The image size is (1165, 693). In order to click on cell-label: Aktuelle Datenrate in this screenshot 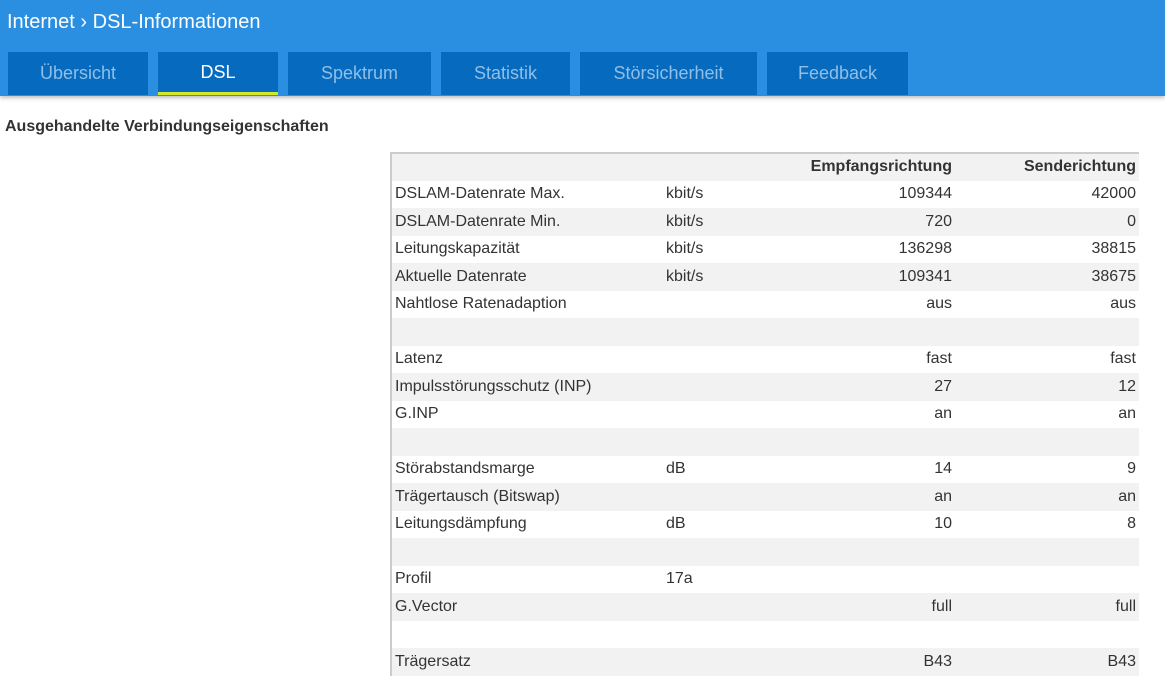, I will do `click(527, 277)`.